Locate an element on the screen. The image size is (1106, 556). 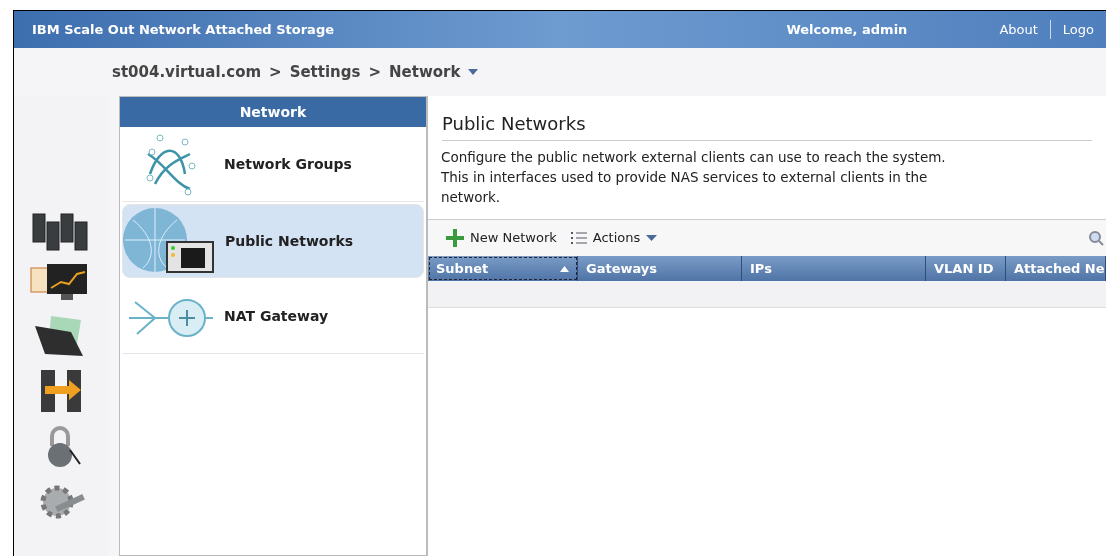
welcome-text: Welcome, admin is located at coordinates (847, 29).